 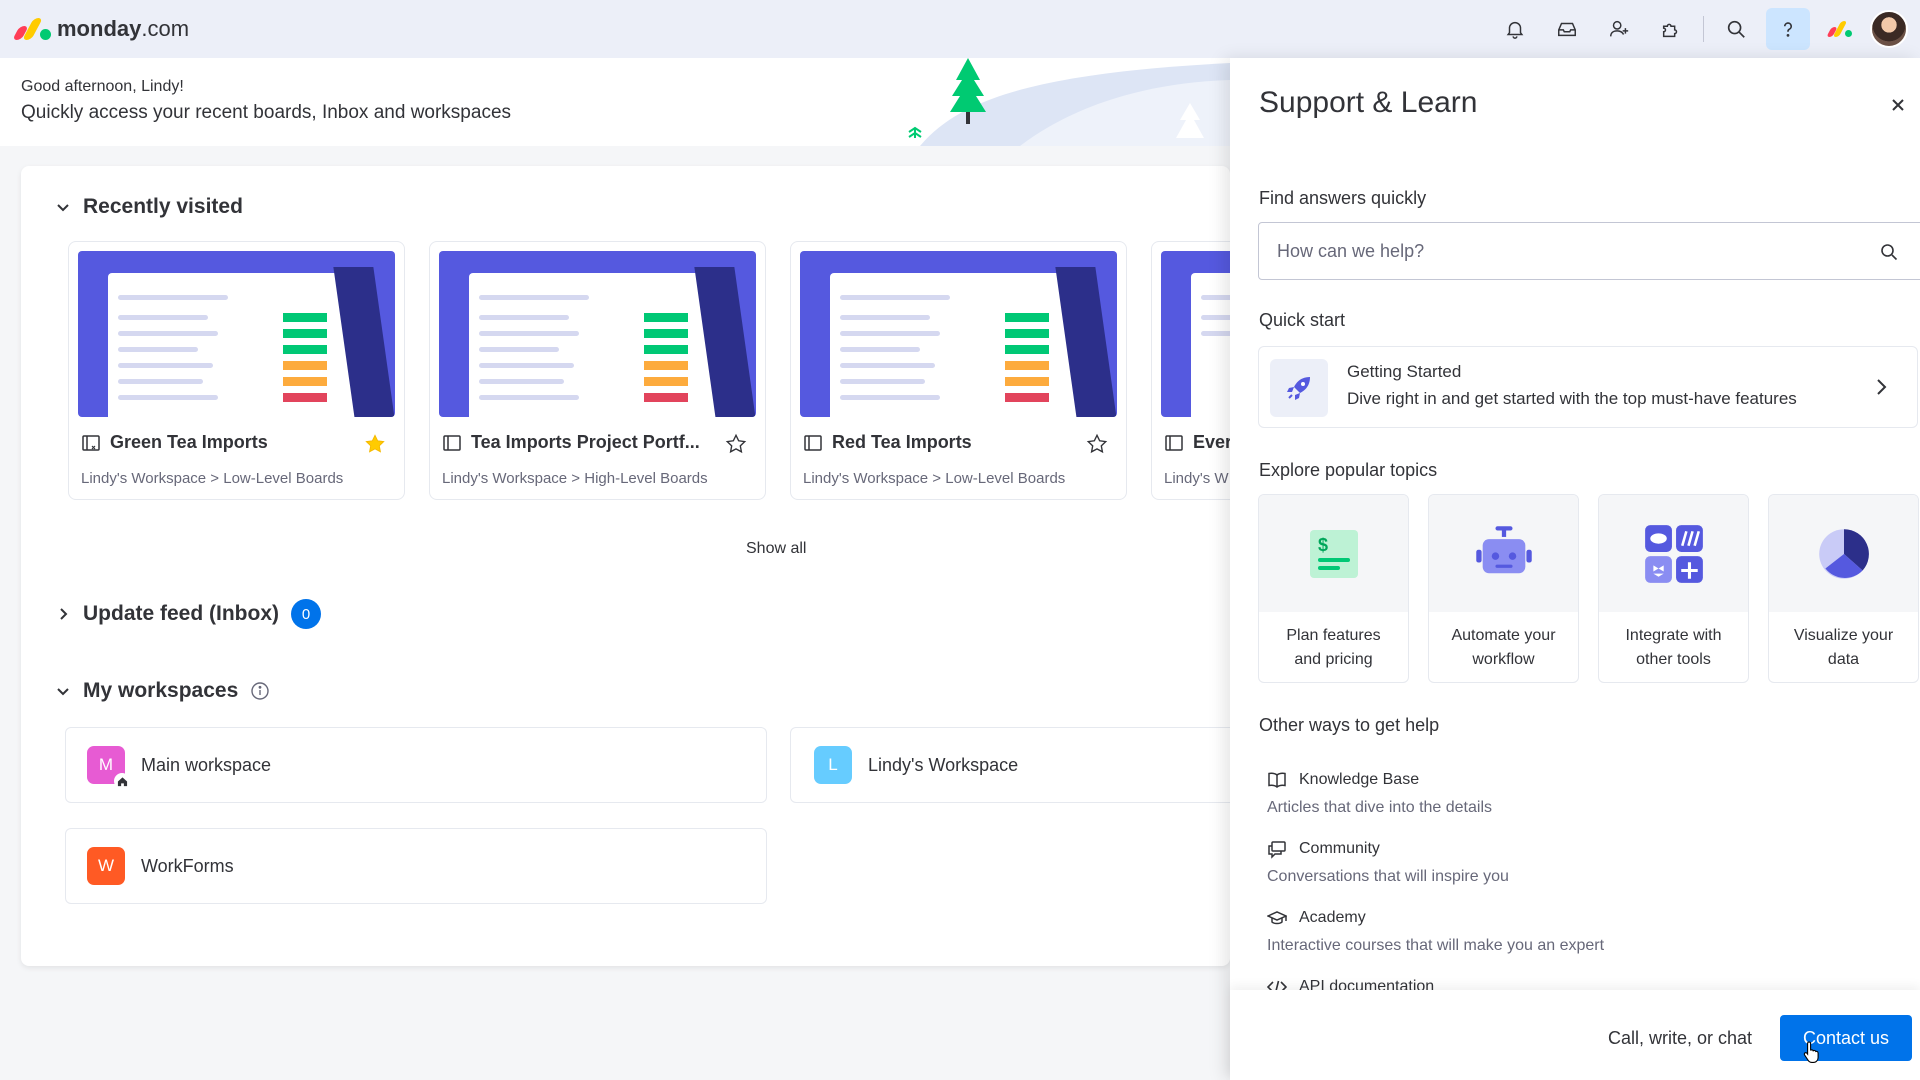 What do you see at coordinates (1299, 388) in the screenshot?
I see `rocket-icon` at bounding box center [1299, 388].